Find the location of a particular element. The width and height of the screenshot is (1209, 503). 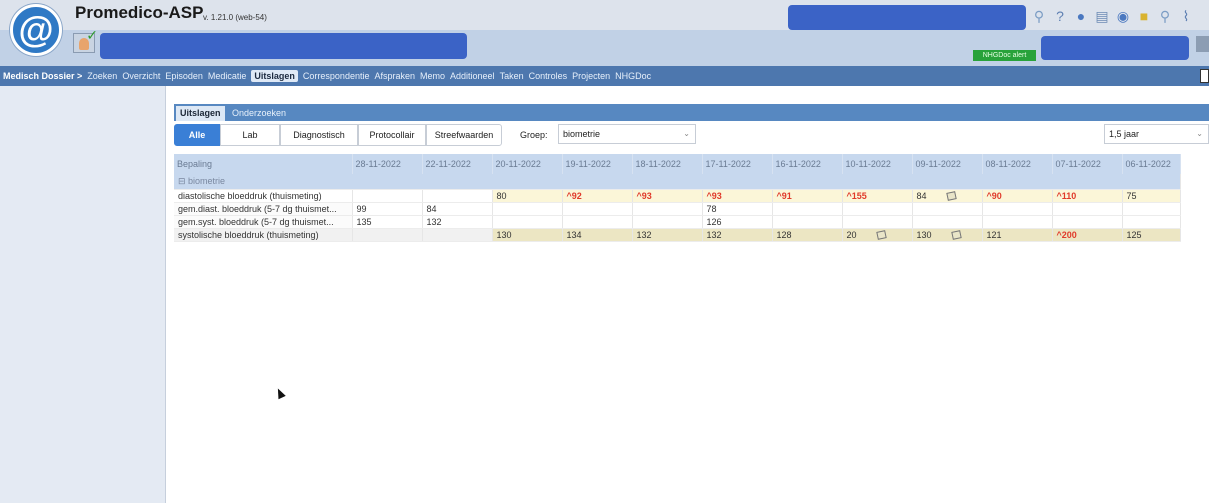

result-cell: 134 is located at coordinates (597, 235).